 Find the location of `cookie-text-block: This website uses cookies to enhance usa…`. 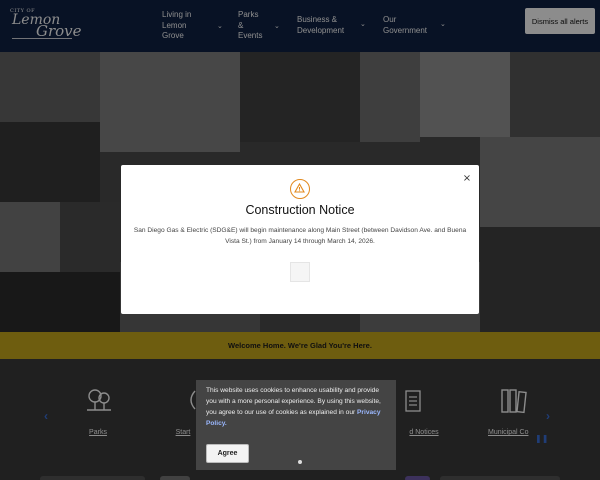

cookie-text-block: This website uses cookies to enhance usa… is located at coordinates (298, 407).